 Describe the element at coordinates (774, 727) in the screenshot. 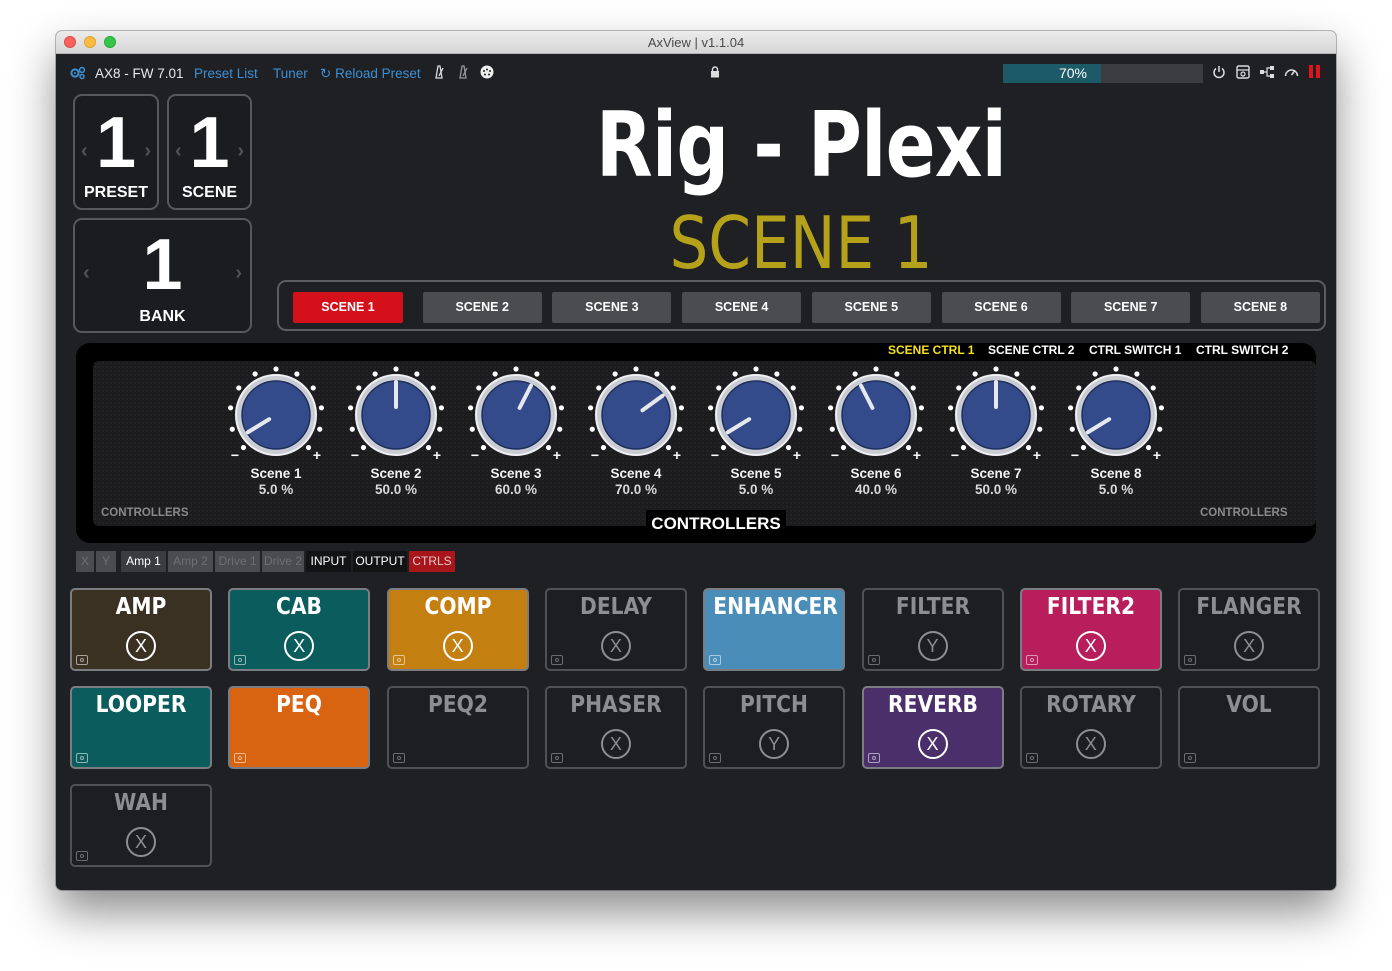

I see `effect-block-pitch: PITCH Y` at that location.